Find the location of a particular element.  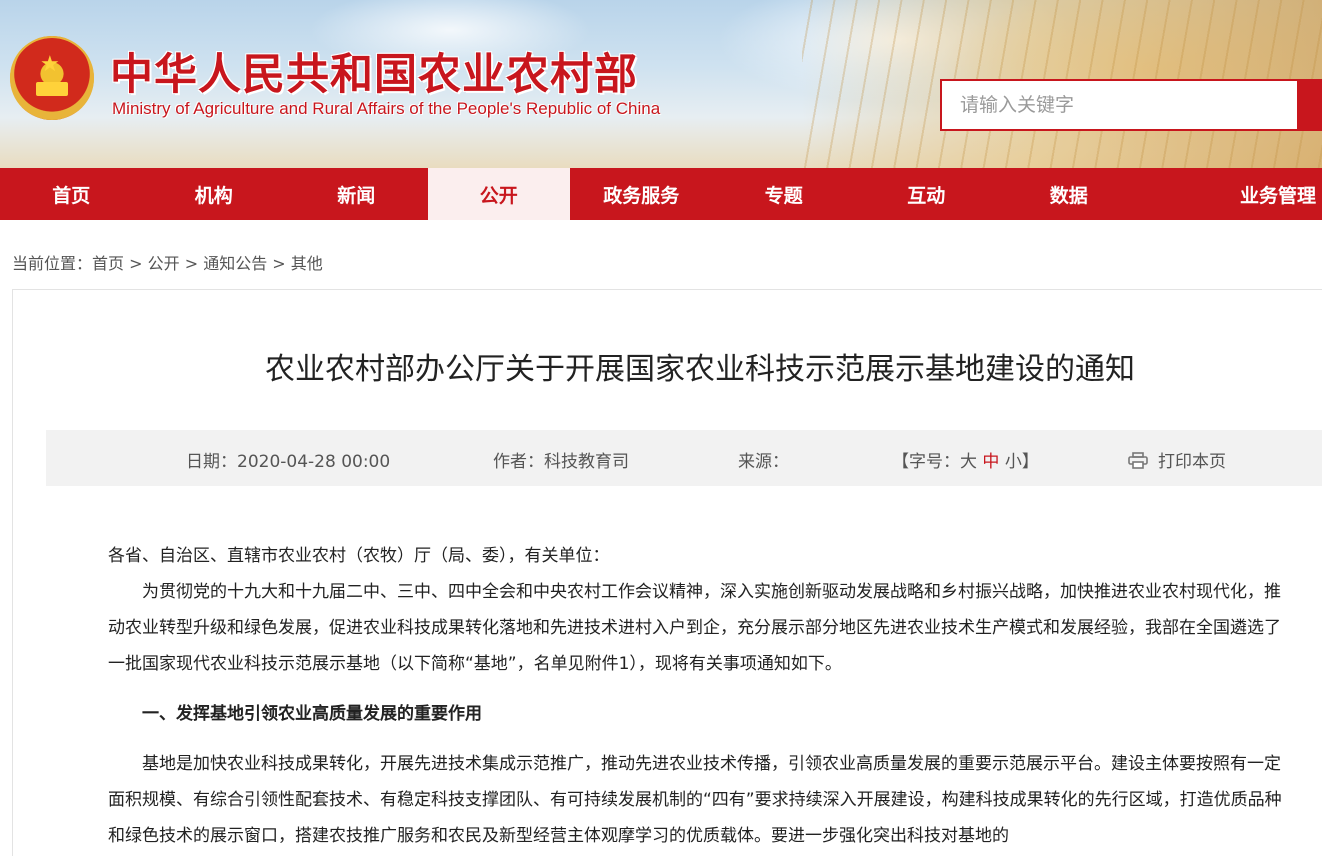

search-box is located at coordinates (1120, 105).